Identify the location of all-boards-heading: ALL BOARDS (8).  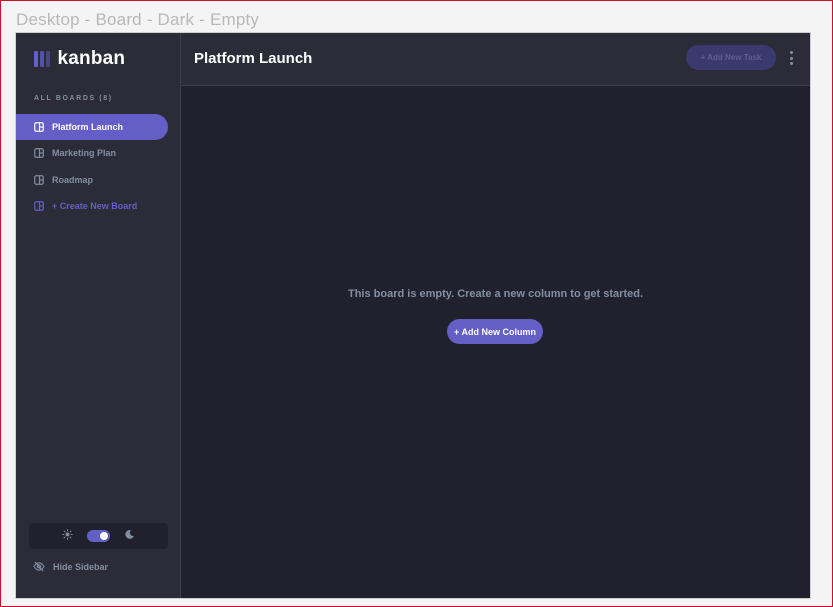
(73, 98).